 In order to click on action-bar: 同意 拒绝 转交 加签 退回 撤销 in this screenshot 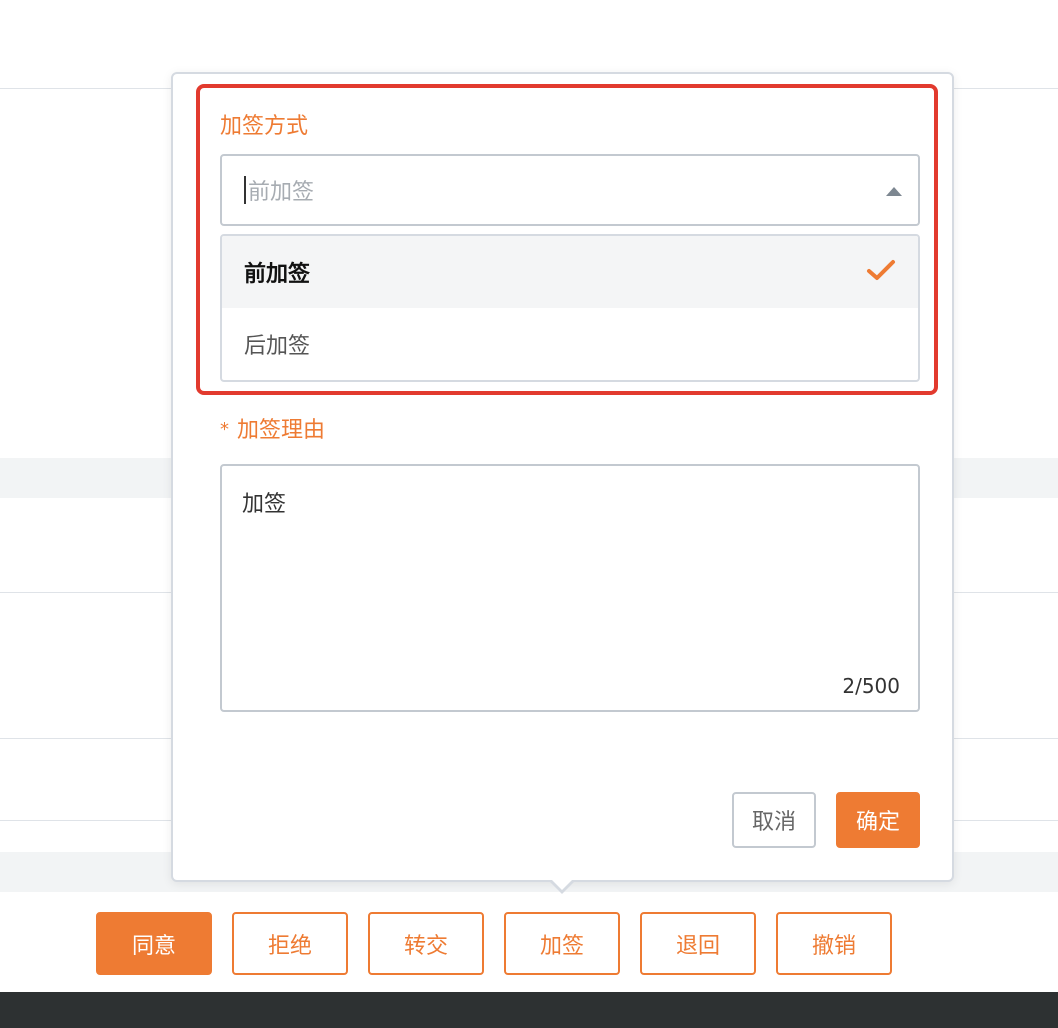, I will do `click(494, 943)`.